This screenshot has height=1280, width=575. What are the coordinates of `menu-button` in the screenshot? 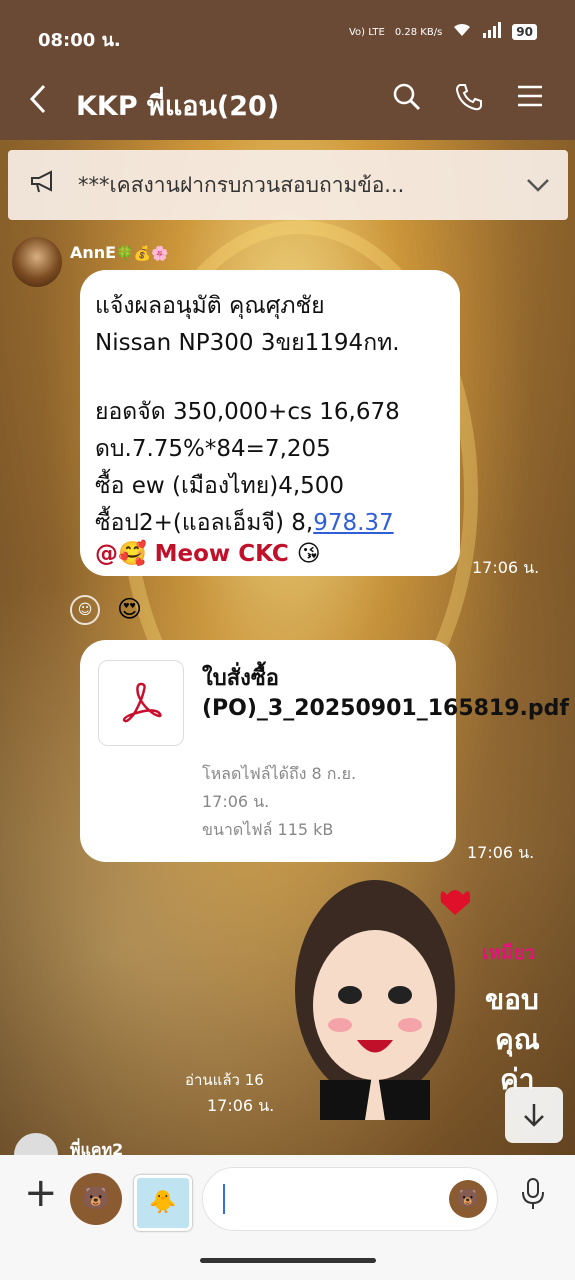 It's located at (530, 99).